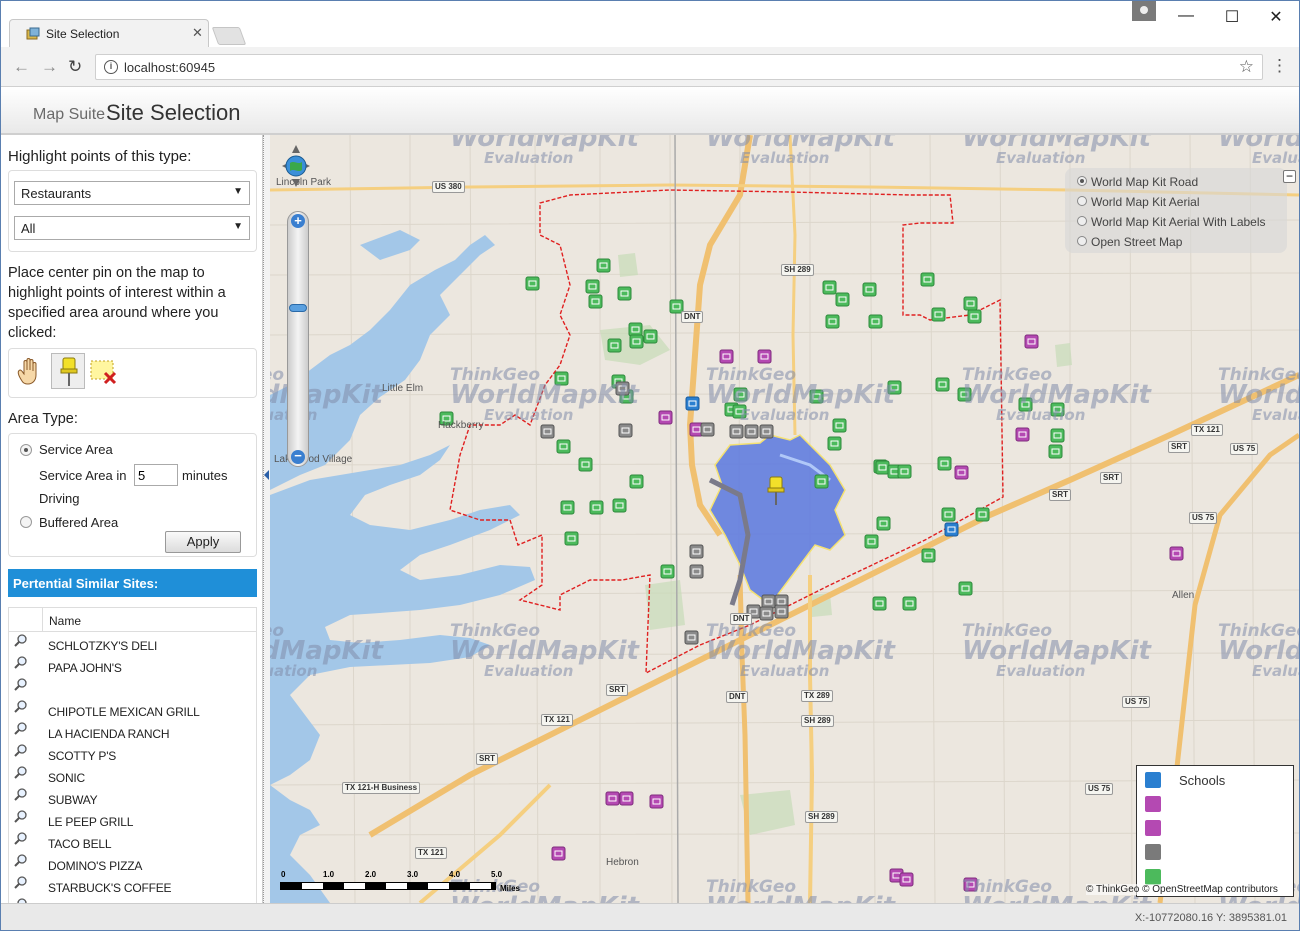  I want to click on browser-menu-icon: ⋮, so click(1279, 66).